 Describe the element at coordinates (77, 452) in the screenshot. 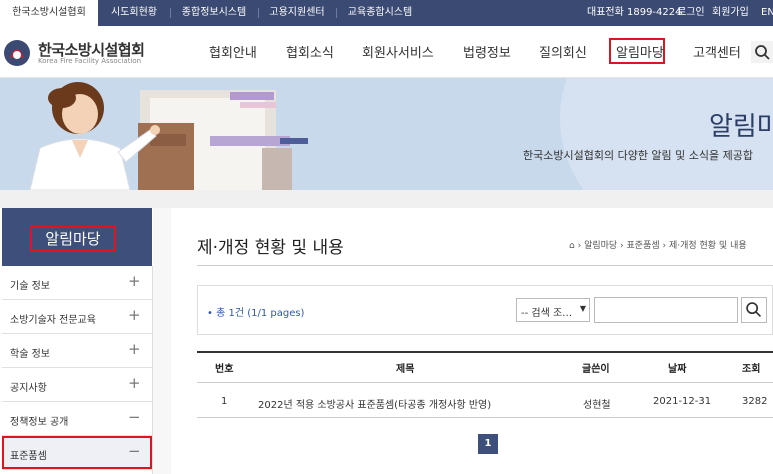

I see `sidebar-item-highlight` at that location.